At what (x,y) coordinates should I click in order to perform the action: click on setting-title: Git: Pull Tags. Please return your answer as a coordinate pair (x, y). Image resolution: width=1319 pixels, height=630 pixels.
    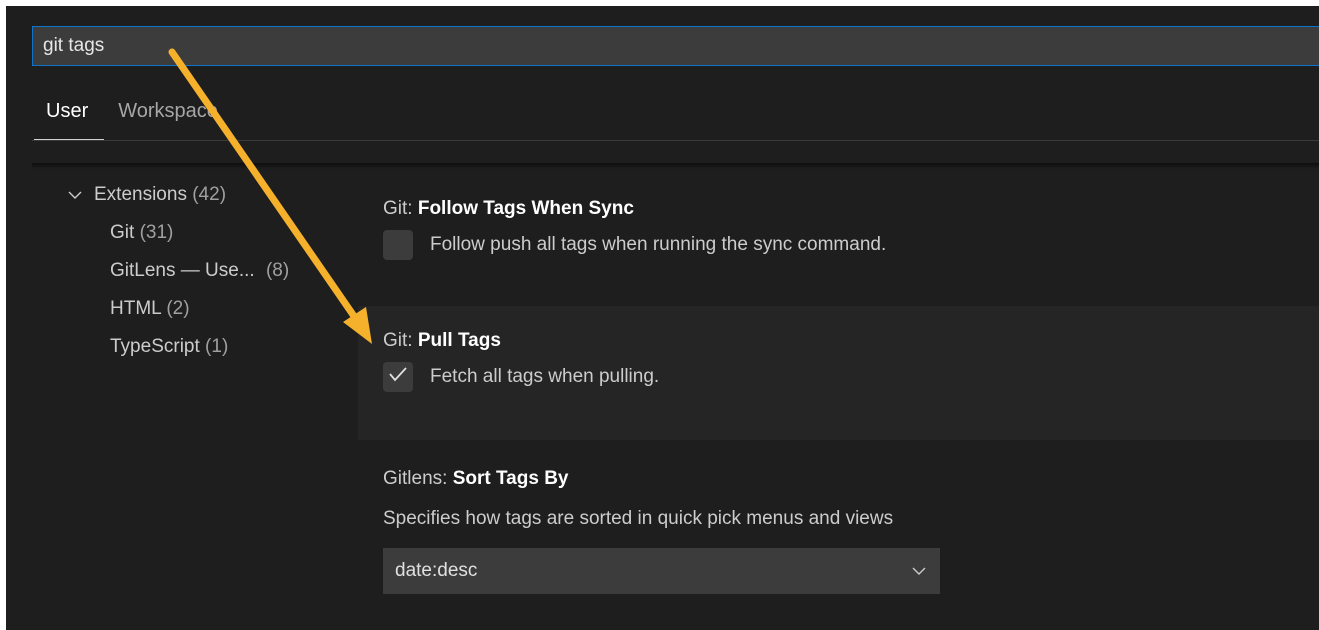
    Looking at the image, I should click on (851, 341).